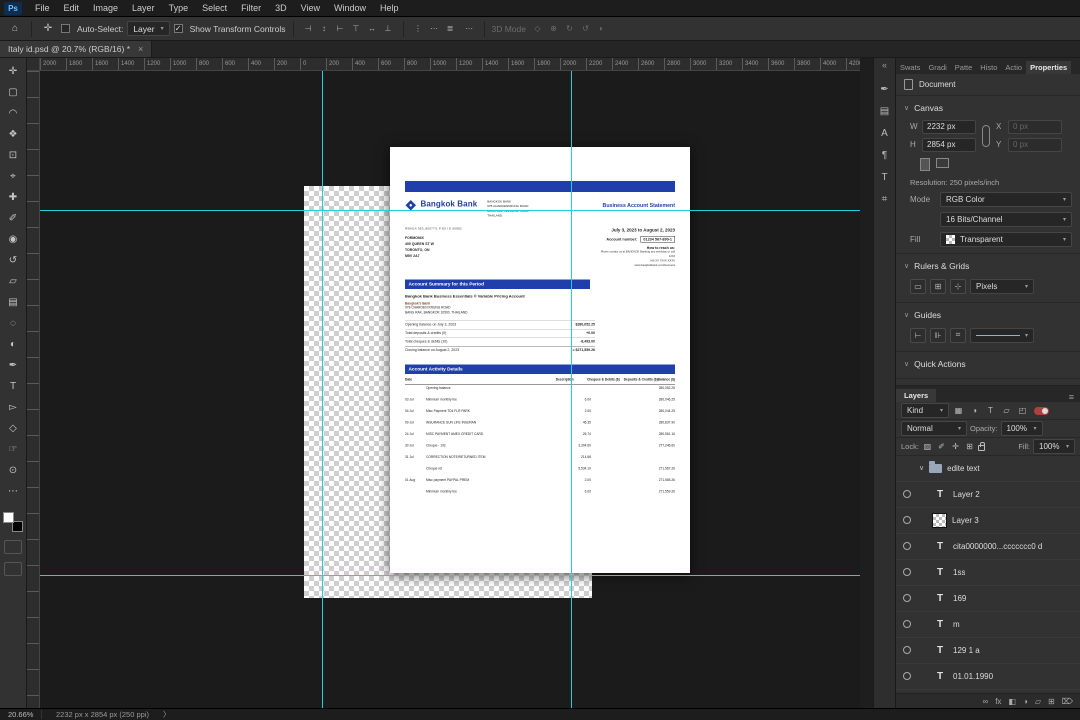  Describe the element at coordinates (885, 111) in the screenshot. I see `brush-settings-panel-icon: ▤` at that location.